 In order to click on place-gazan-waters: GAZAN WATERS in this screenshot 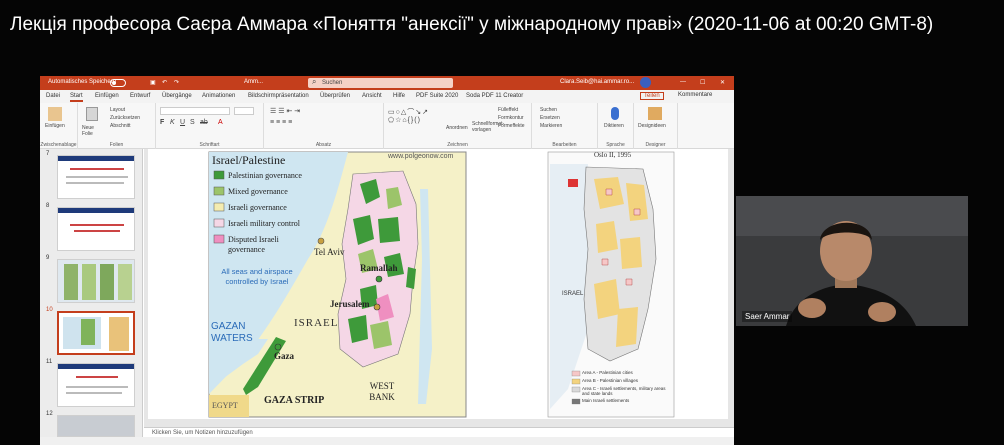, I will do `click(232, 332)`.